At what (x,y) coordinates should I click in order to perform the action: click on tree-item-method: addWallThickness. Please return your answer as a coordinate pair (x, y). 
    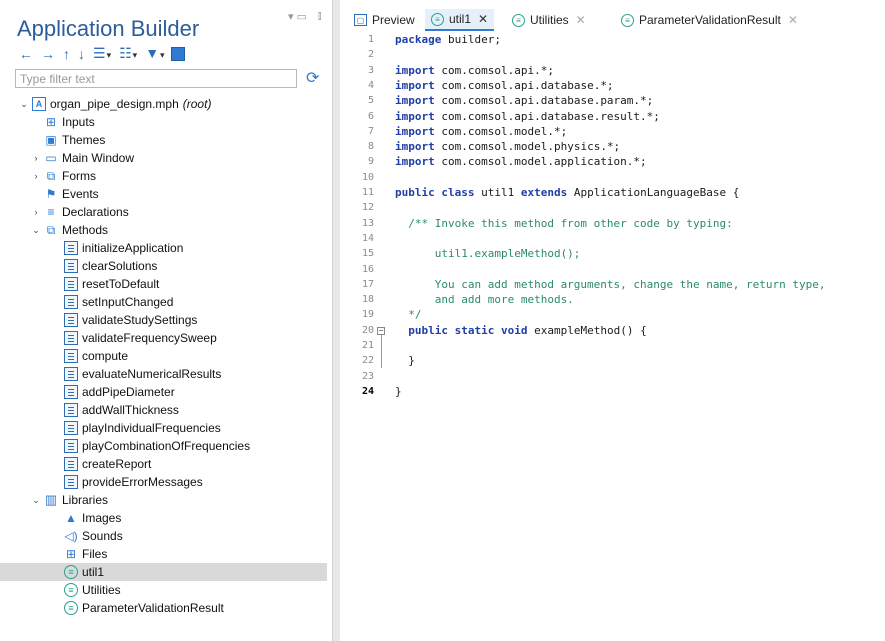
    Looking at the image, I should click on (120, 410).